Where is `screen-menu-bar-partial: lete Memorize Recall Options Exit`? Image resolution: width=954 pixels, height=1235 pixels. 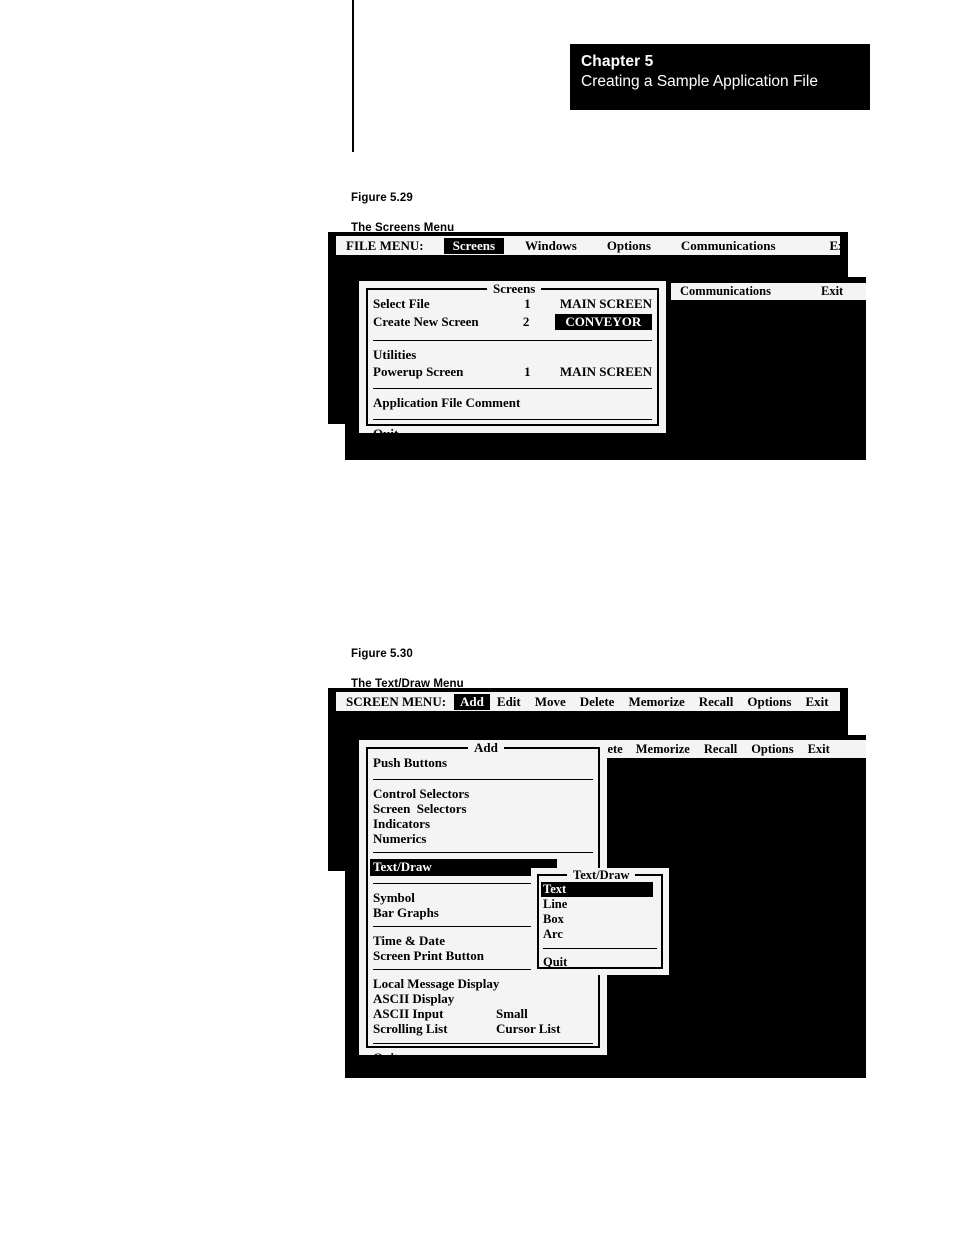 screen-menu-bar-partial: lete Memorize Recall Options Exit is located at coordinates (732, 749).